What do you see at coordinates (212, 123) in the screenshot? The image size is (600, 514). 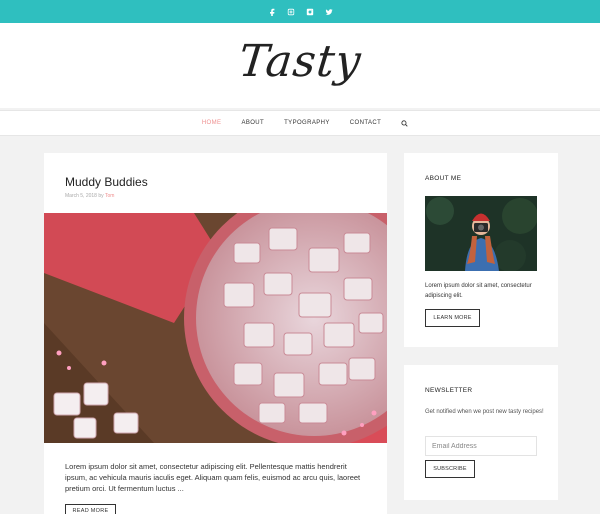 I see `nav-item-home: HOME` at bounding box center [212, 123].